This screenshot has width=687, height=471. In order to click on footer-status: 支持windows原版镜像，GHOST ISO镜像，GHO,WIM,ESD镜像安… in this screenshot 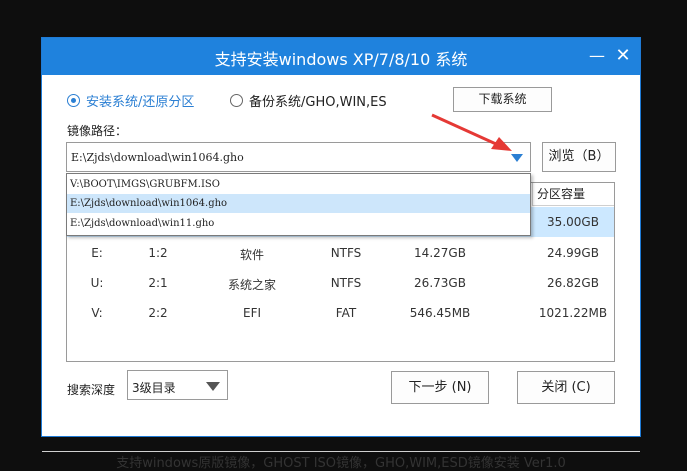, I will do `click(341, 461)`.